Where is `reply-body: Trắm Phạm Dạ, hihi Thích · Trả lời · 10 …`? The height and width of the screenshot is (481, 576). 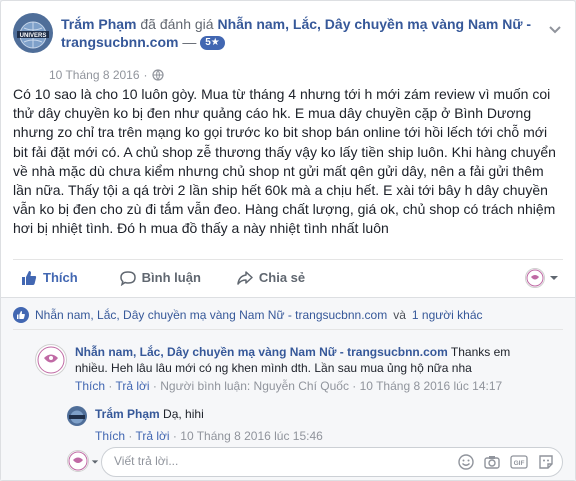 reply-body: Trắm Phạm Dạ, hihi Thích · Trả lời · 10 … is located at coordinates (310, 425).